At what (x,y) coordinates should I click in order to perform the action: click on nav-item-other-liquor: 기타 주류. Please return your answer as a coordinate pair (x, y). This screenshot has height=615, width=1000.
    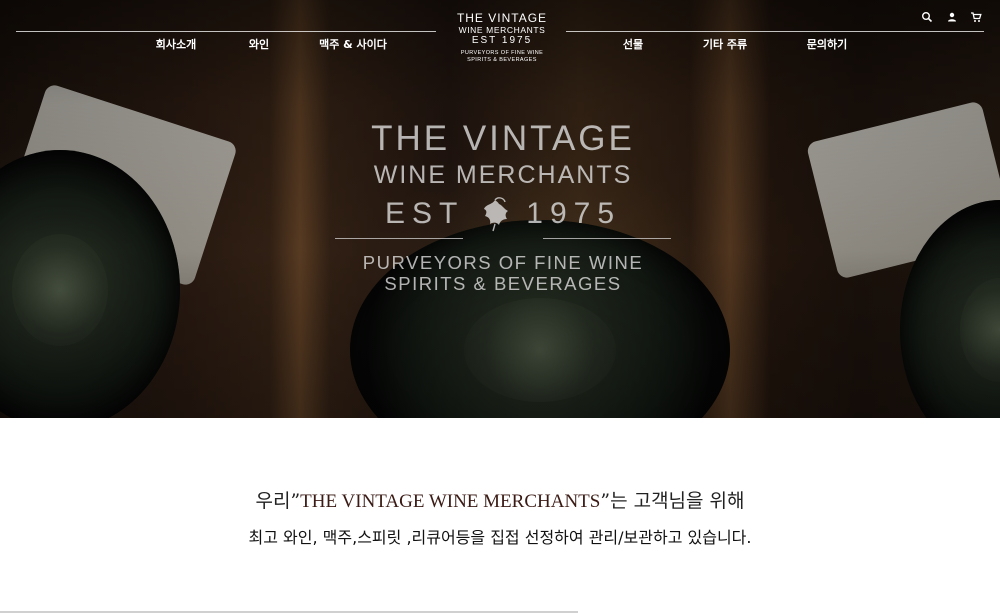
    Looking at the image, I should click on (725, 44).